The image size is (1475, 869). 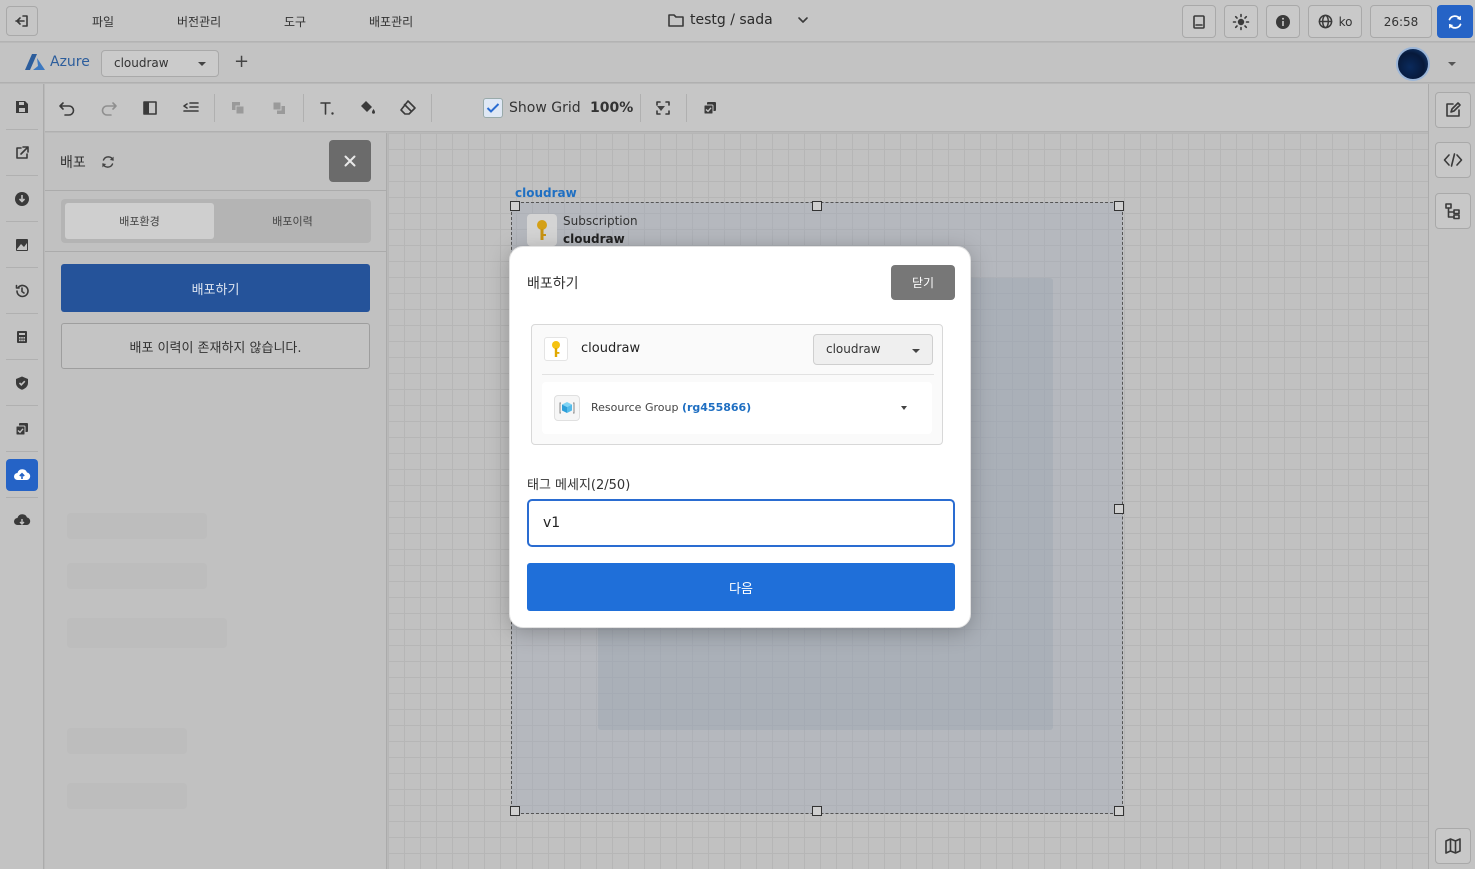 What do you see at coordinates (1453, 110) in the screenshot?
I see `edit-button` at bounding box center [1453, 110].